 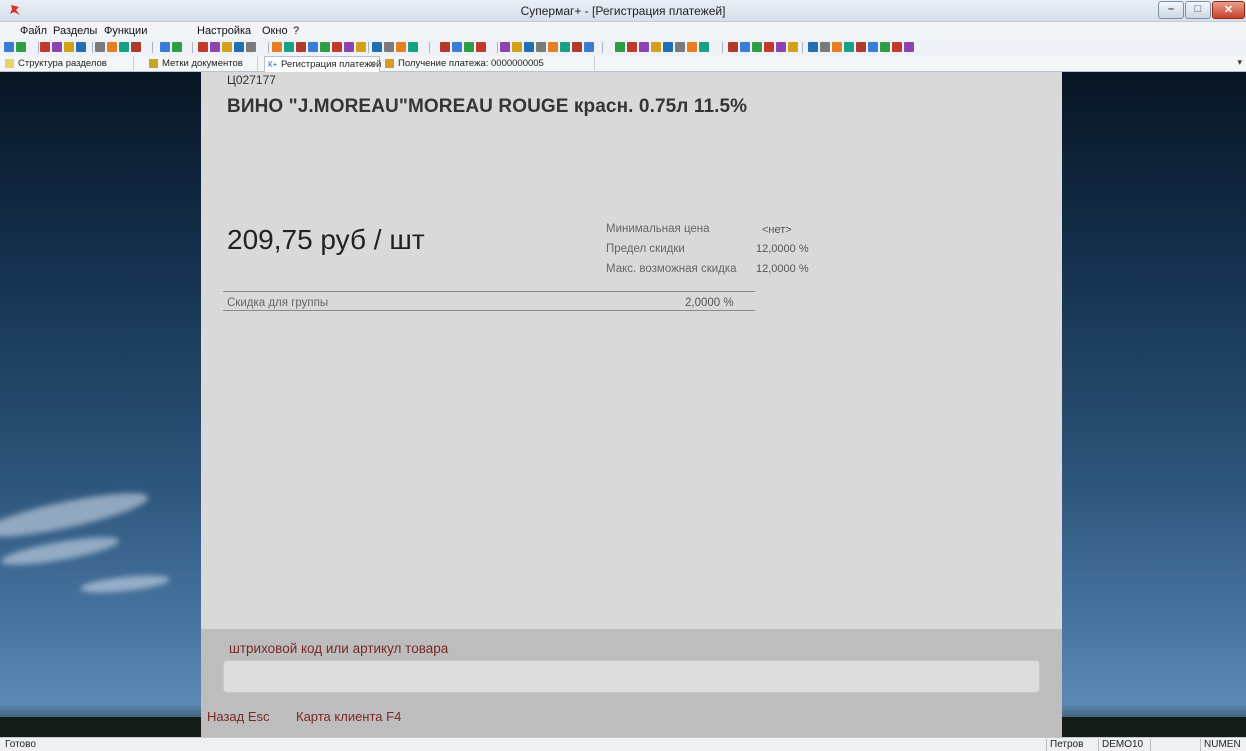 What do you see at coordinates (348, 716) in the screenshot?
I see `client-card-button: Карта клиента F4` at bounding box center [348, 716].